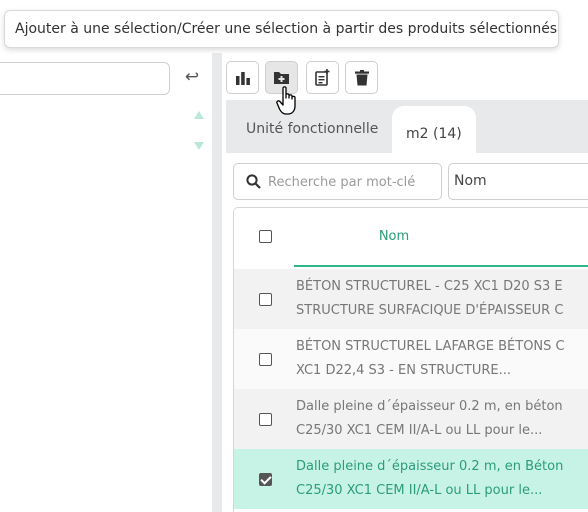 This screenshot has width=588, height=512. What do you see at coordinates (429, 406) in the screenshot?
I see `row-name-line1: Dalle pleine d´épaisseur 0.2 m, en béton` at bounding box center [429, 406].